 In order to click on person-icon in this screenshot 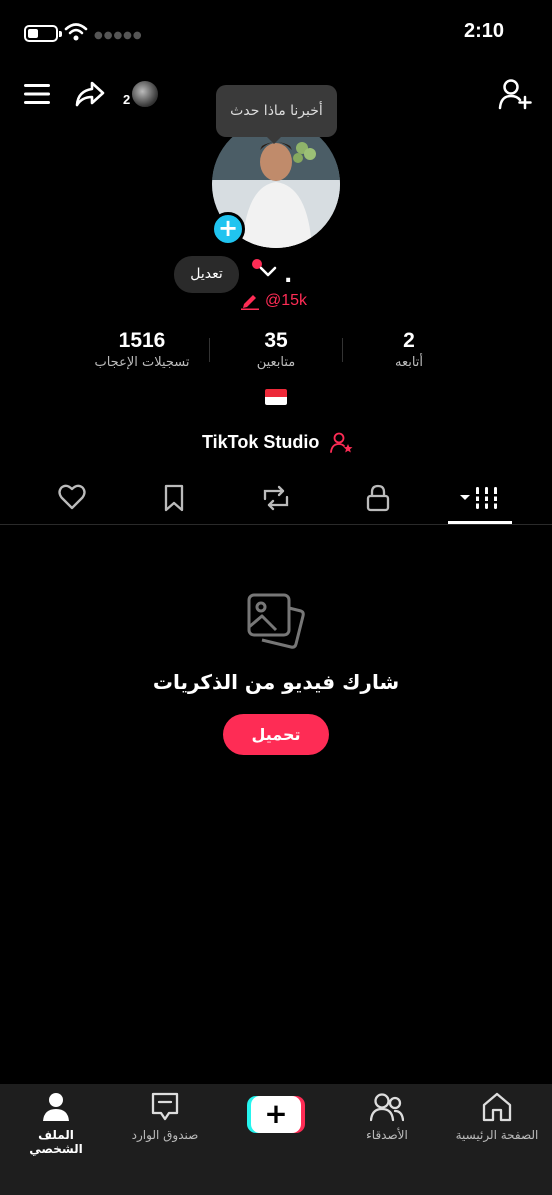, I will do `click(56, 1107)`.